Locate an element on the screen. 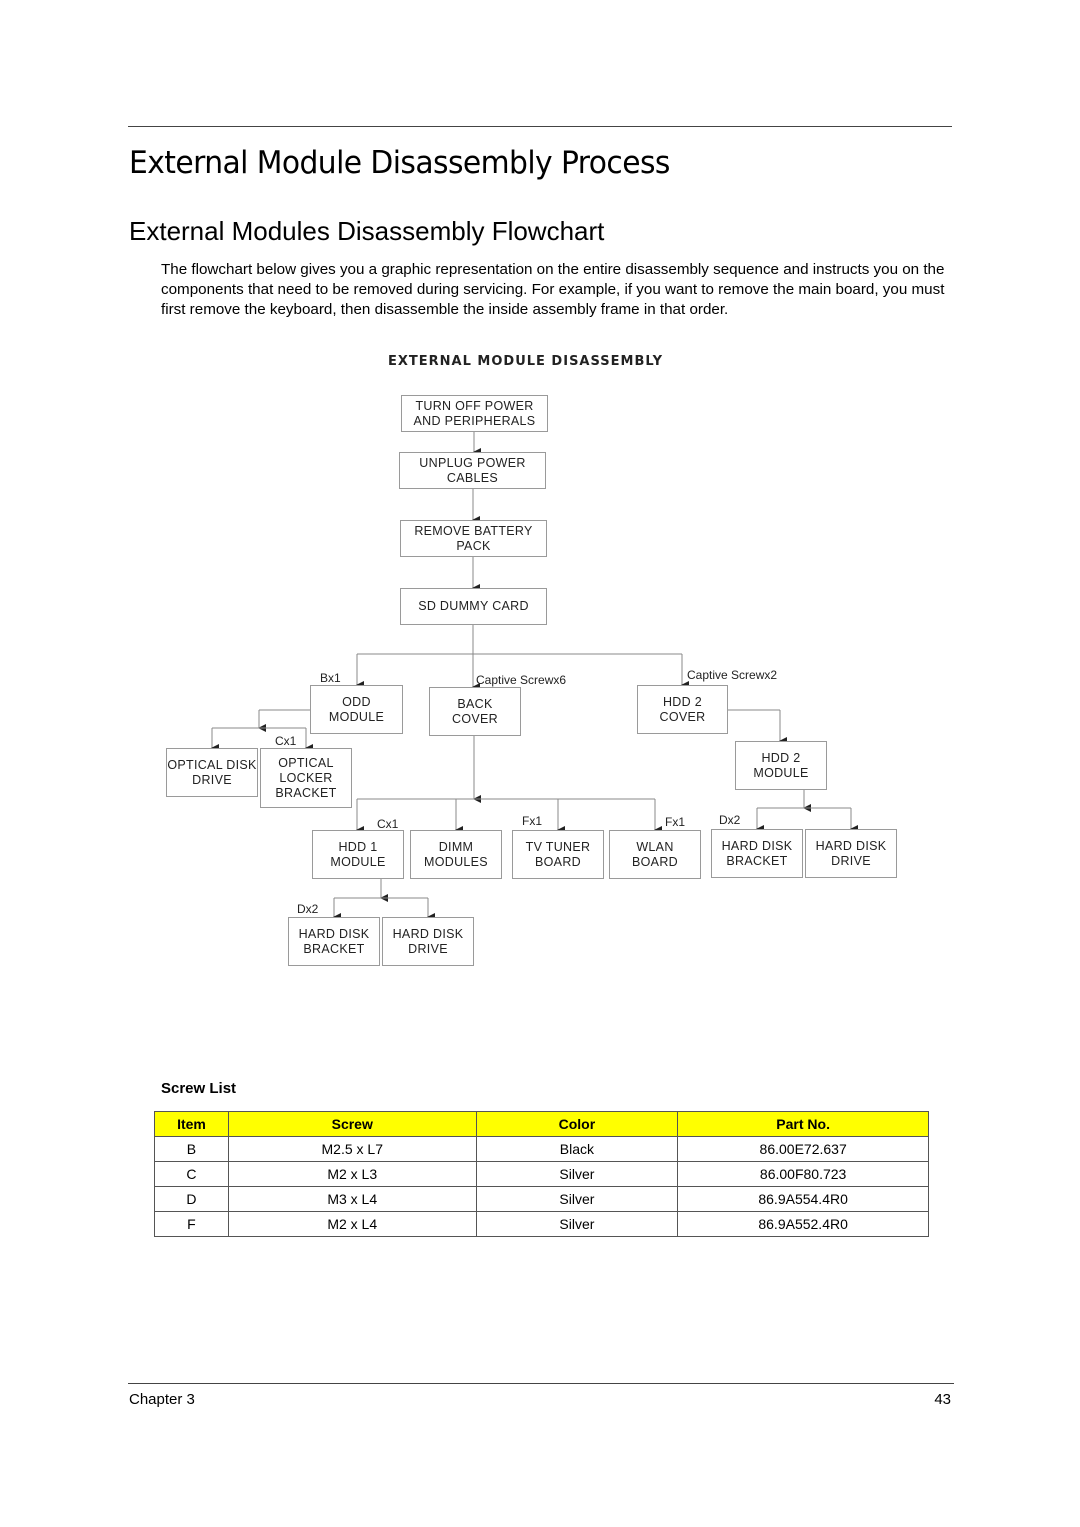 The height and width of the screenshot is (1527, 1080). node-hdd1-module: HDD 1 MODULE is located at coordinates (358, 854).